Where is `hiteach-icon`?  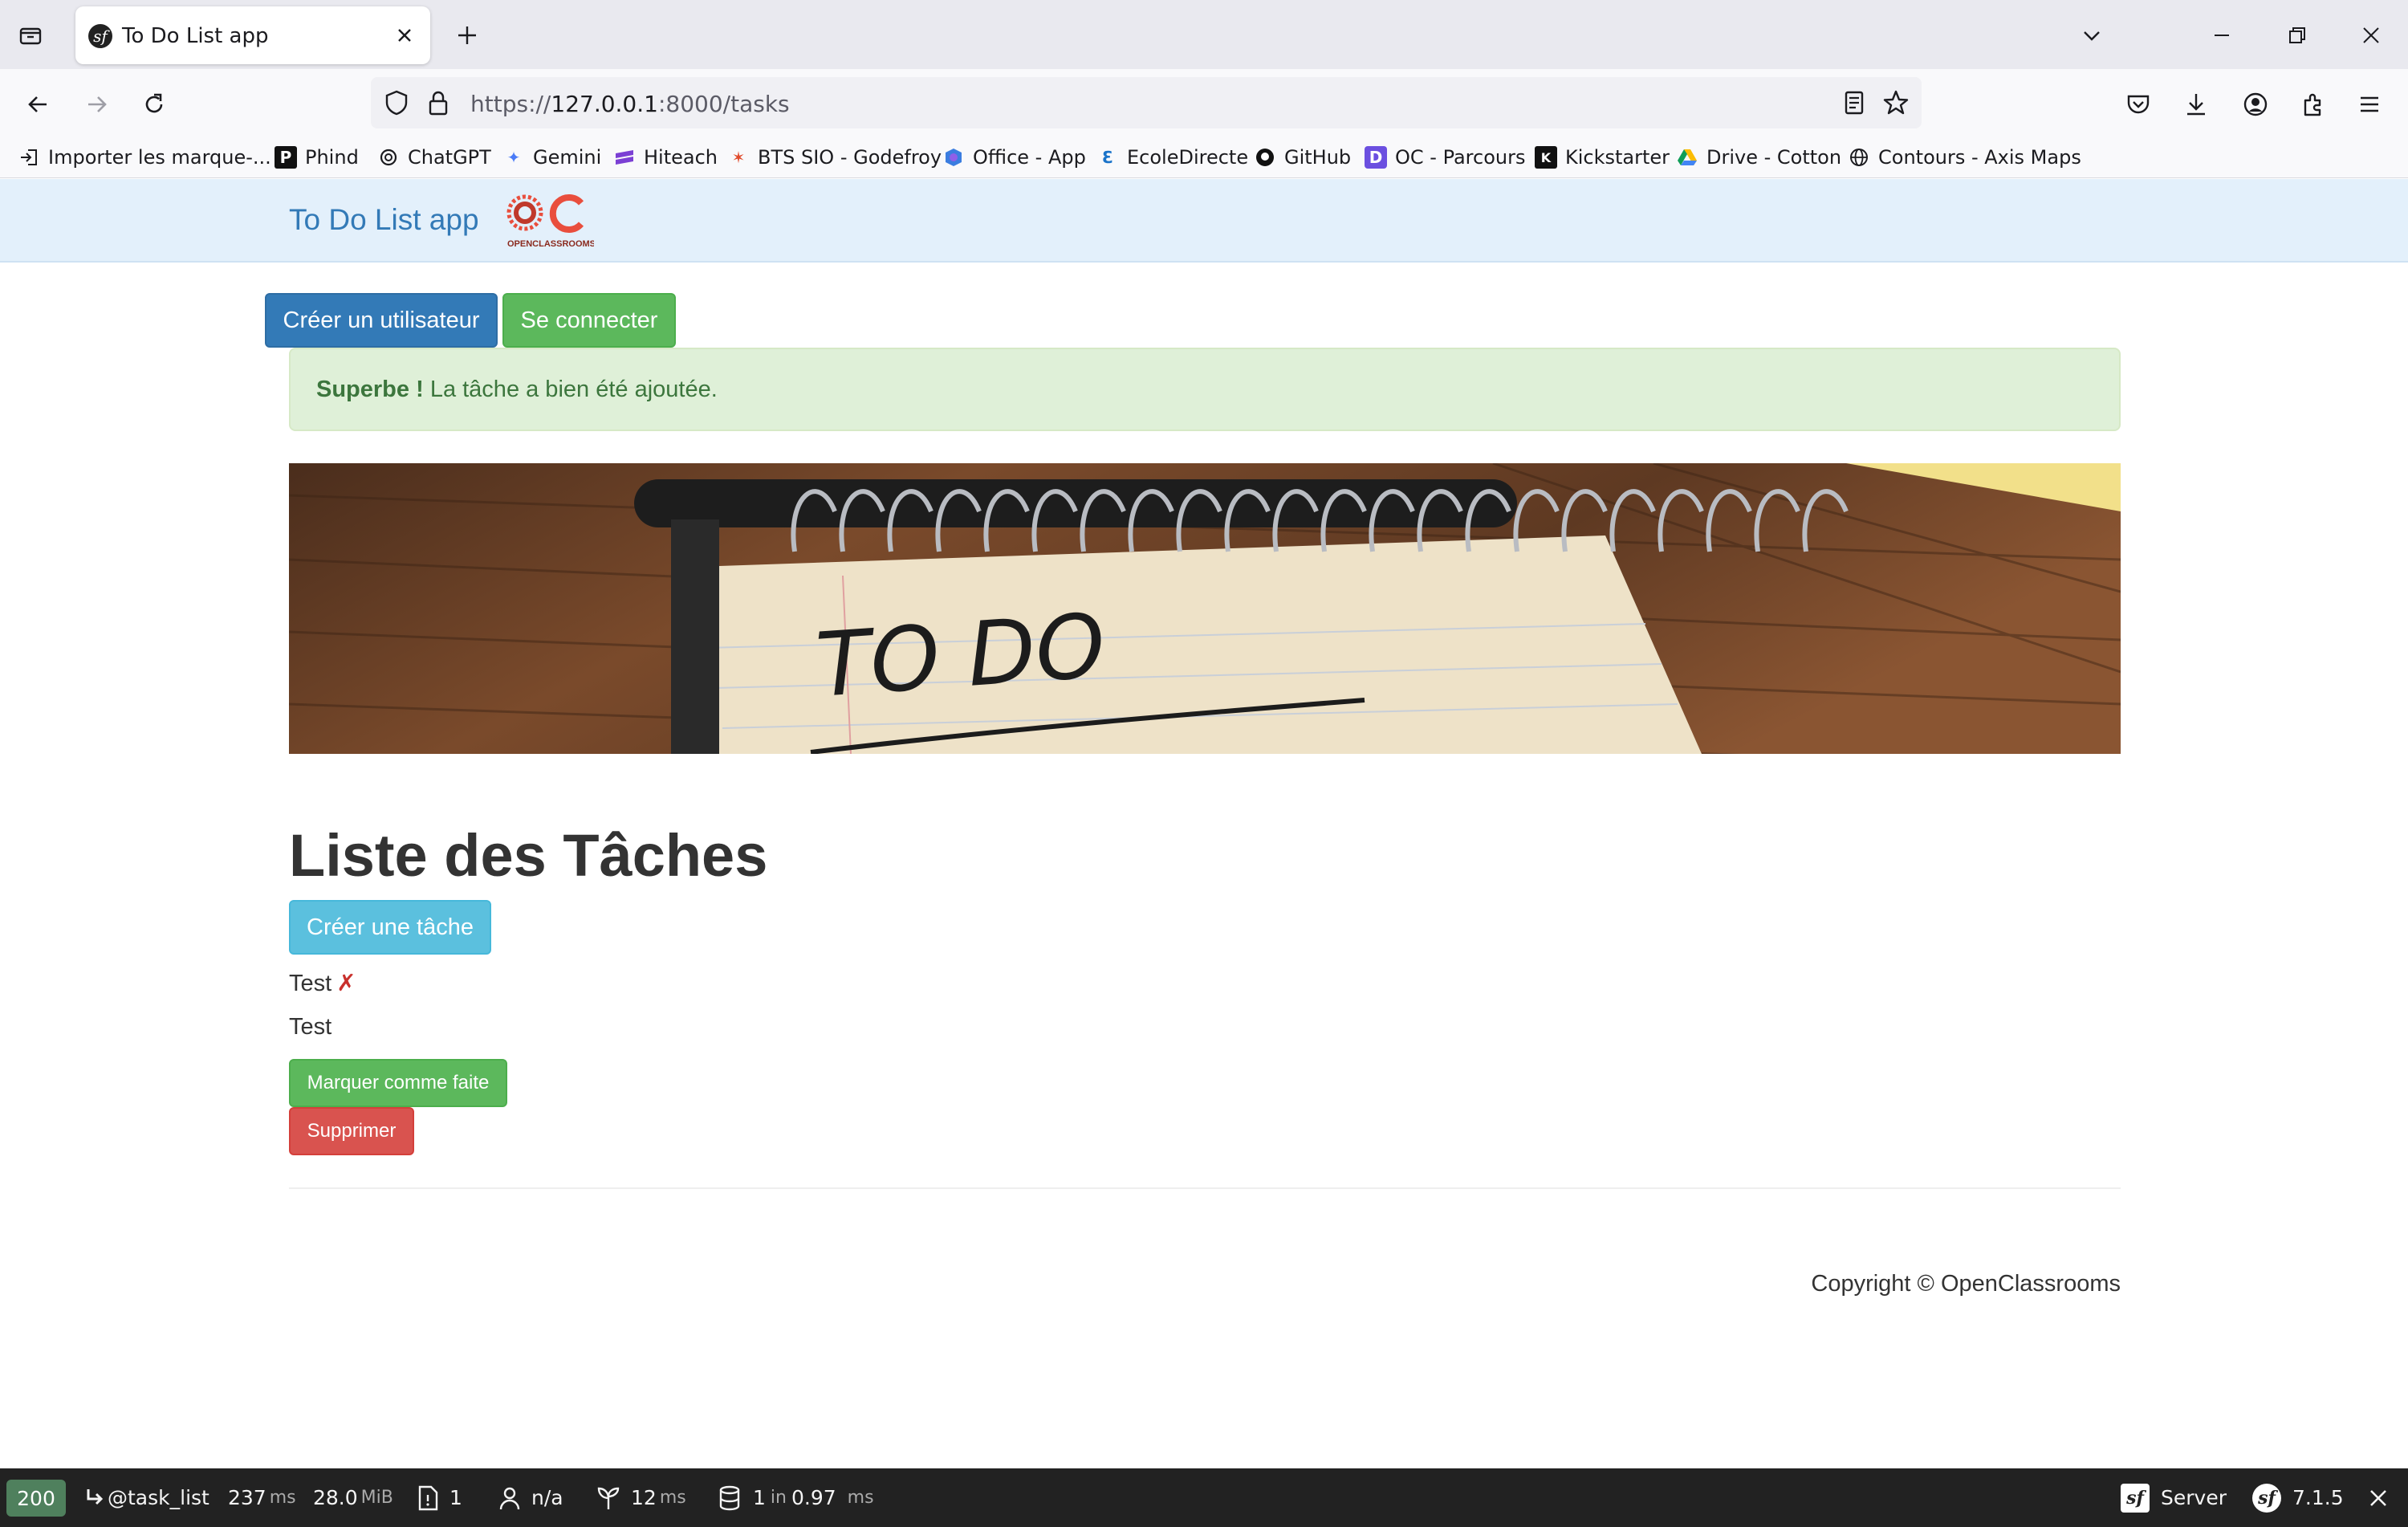
hiteach-icon is located at coordinates (624, 157).